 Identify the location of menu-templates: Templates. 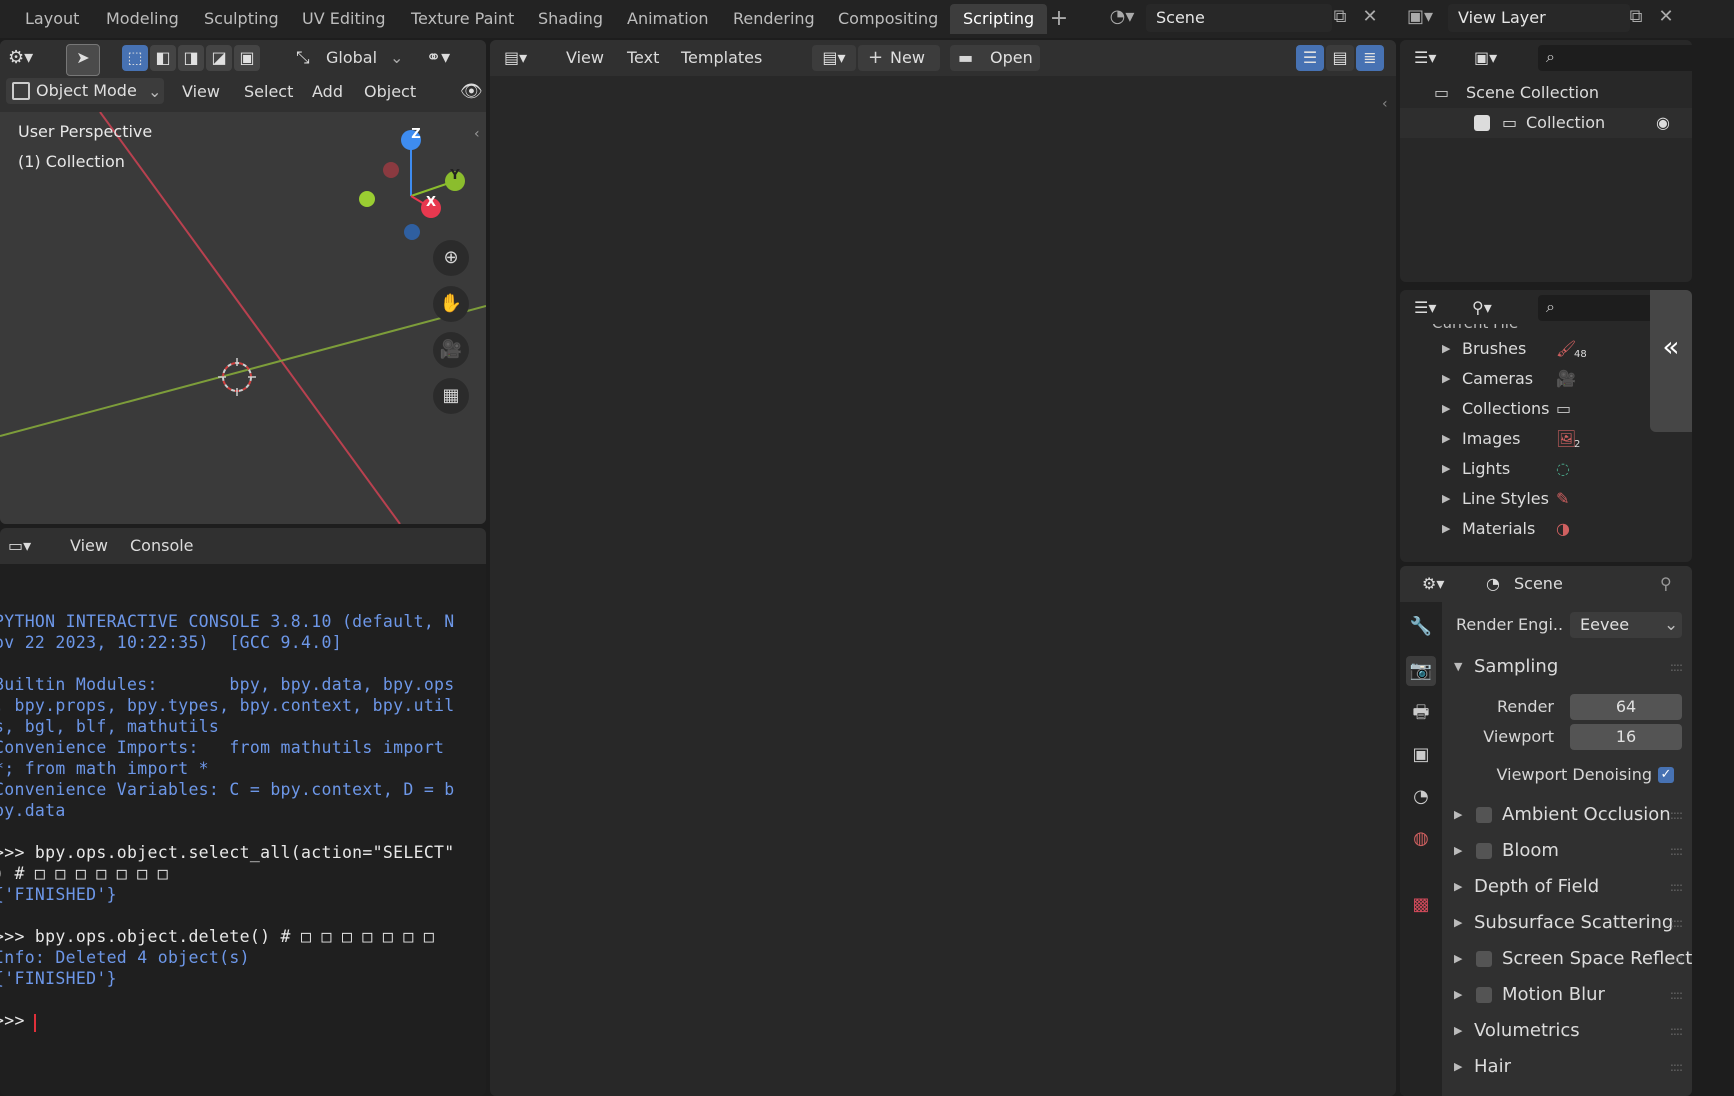
(721, 58).